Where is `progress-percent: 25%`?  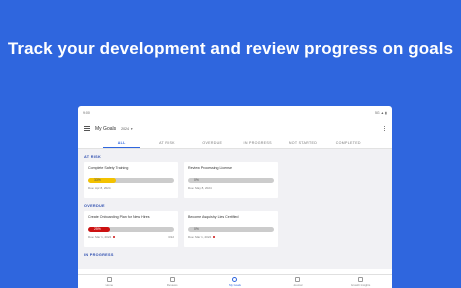 progress-percent: 25% is located at coordinates (97, 229).